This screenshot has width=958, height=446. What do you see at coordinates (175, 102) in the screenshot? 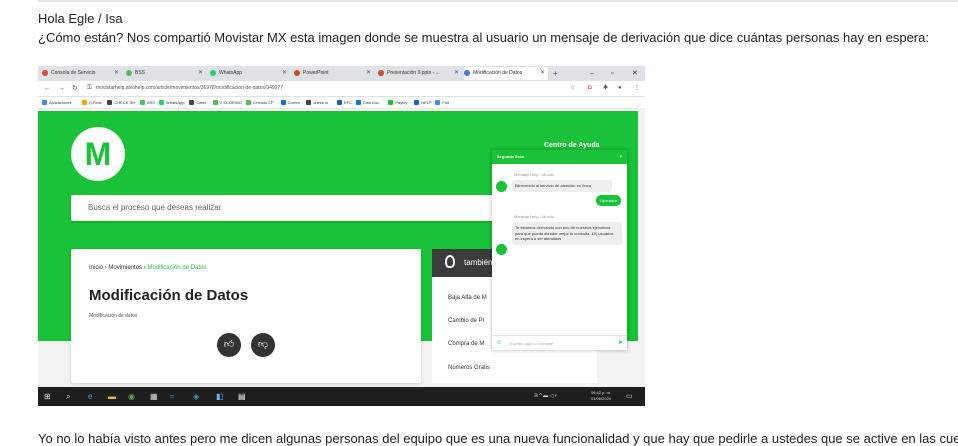
I see `bookmark-label: WhatsApp` at bounding box center [175, 102].